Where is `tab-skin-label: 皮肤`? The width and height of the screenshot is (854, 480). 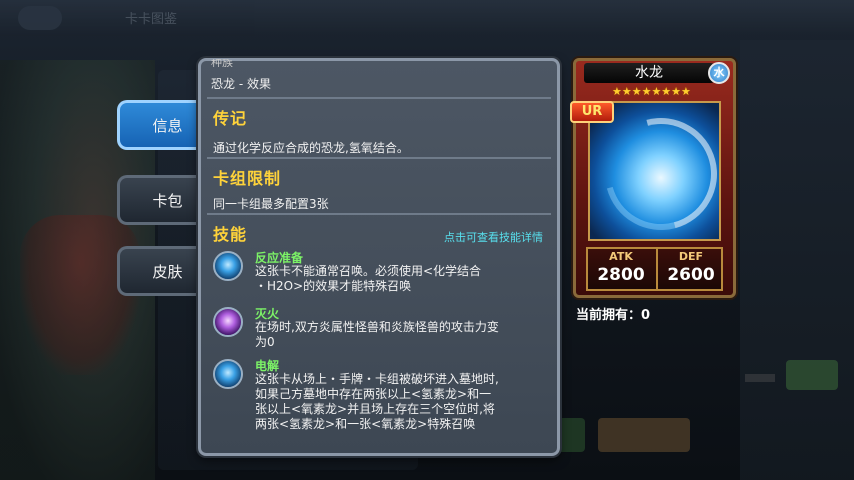
tab-skin-label: 皮肤 is located at coordinates (167, 271).